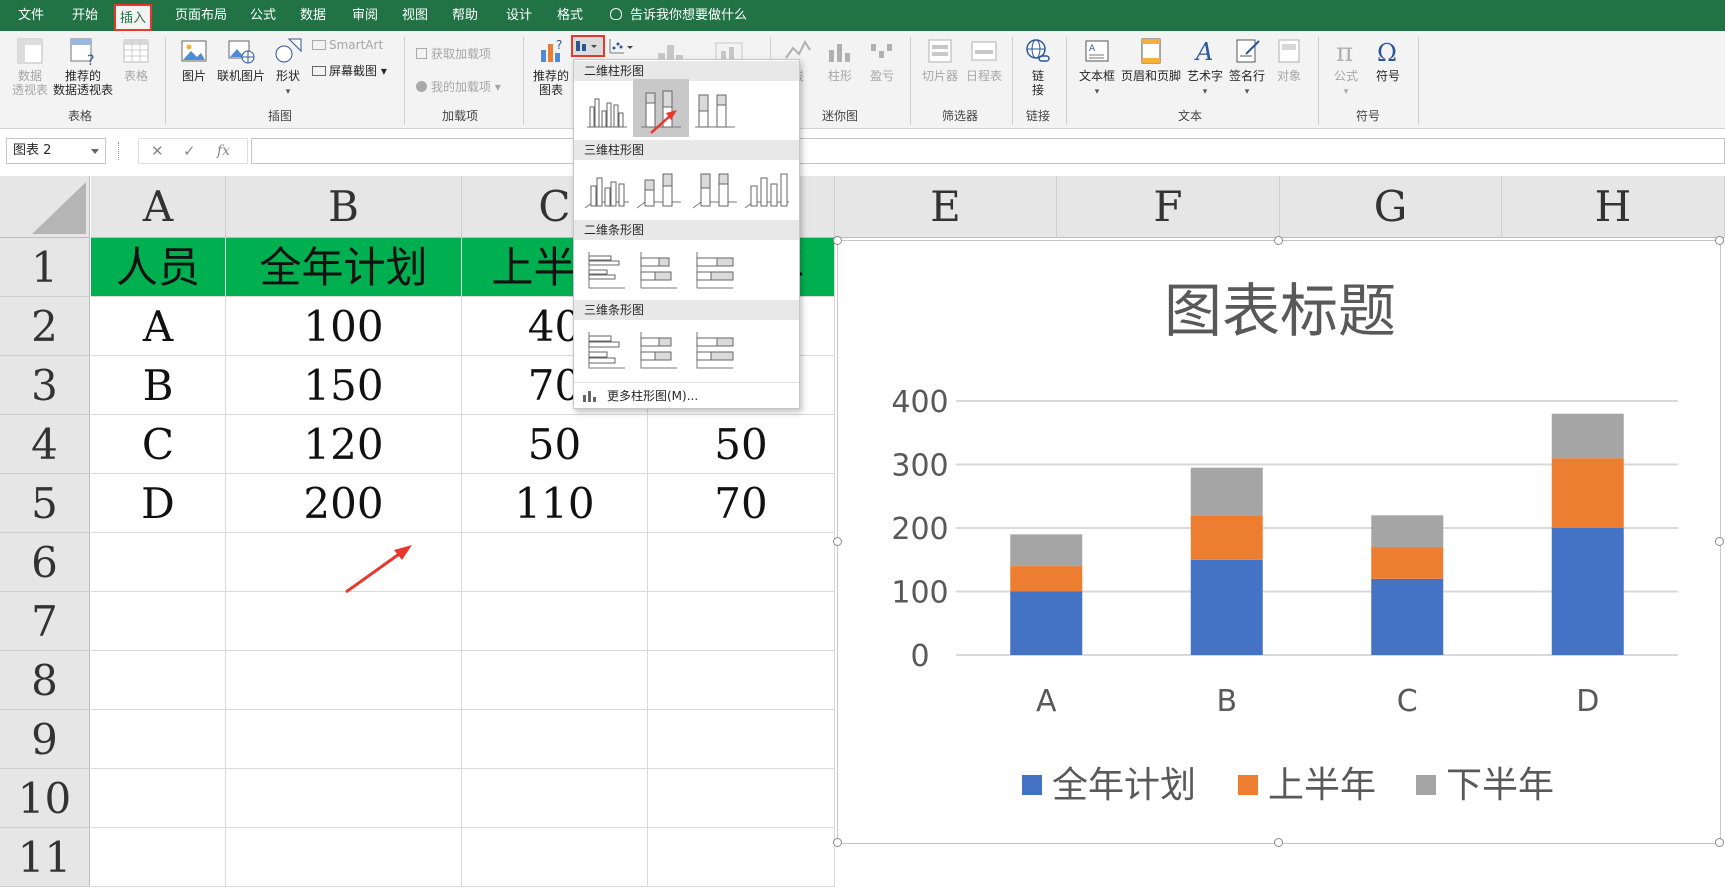 The image size is (1725, 887). What do you see at coordinates (45, 503) in the screenshot?
I see `row-header-5: 5` at bounding box center [45, 503].